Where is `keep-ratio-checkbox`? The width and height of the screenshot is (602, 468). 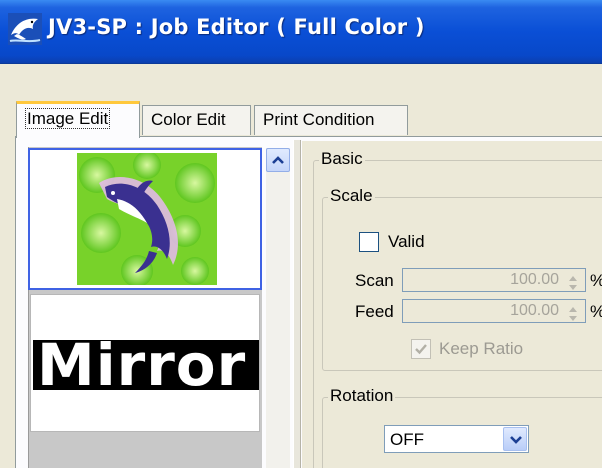
keep-ratio-checkbox is located at coordinates (421, 349).